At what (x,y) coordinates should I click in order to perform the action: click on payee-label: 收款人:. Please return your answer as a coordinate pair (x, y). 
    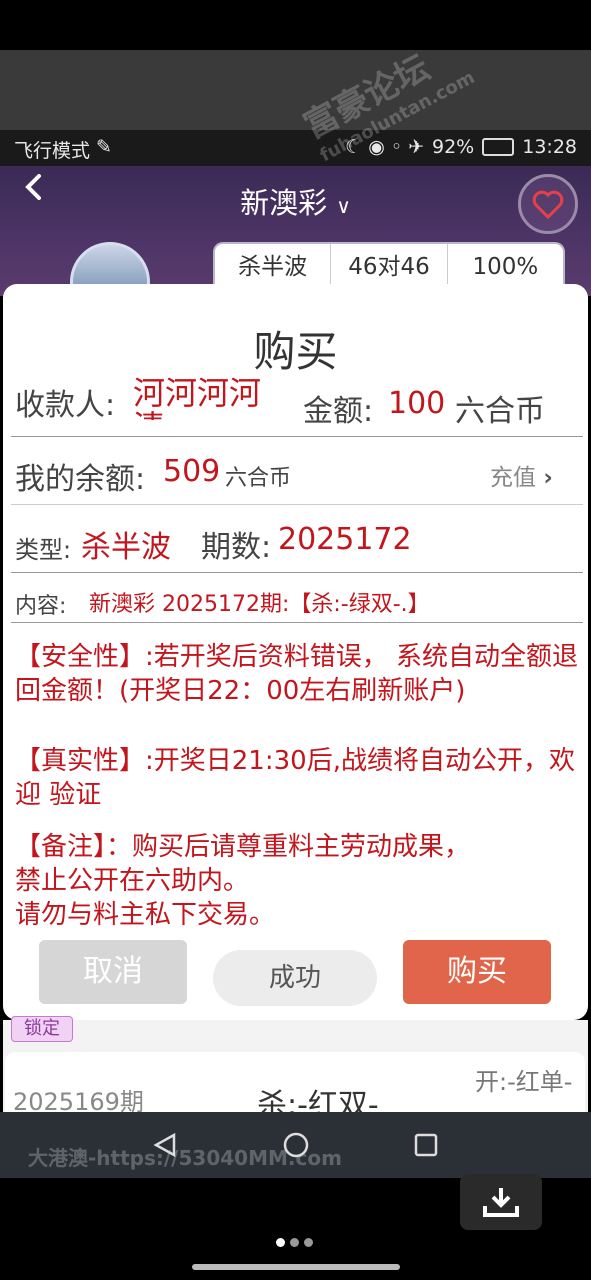
    Looking at the image, I should click on (65, 405).